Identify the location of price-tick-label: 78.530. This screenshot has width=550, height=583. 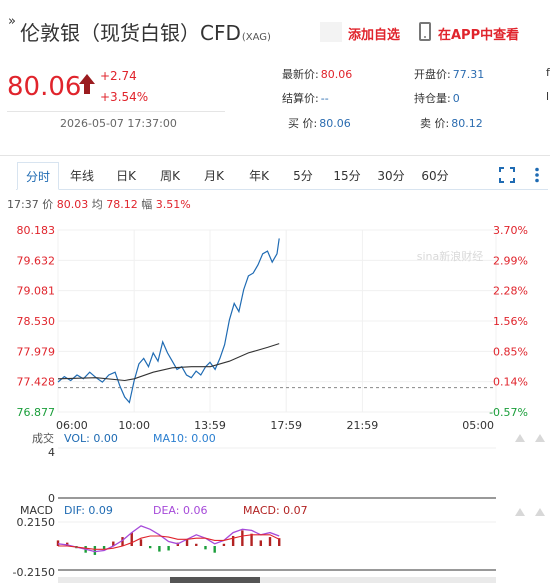
(36, 321).